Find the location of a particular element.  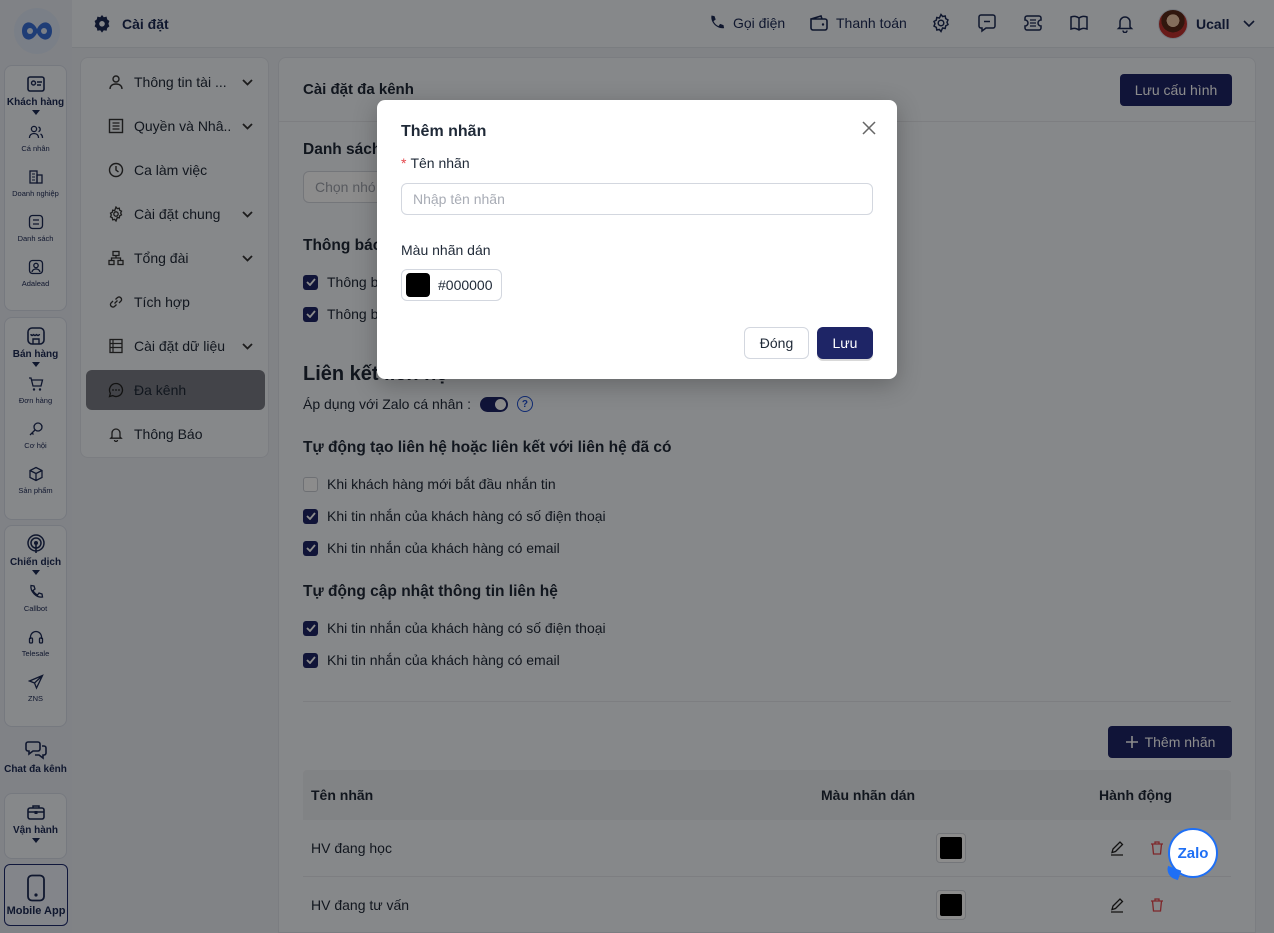

tag-name-input: Nhập tên nhãn is located at coordinates (637, 199).